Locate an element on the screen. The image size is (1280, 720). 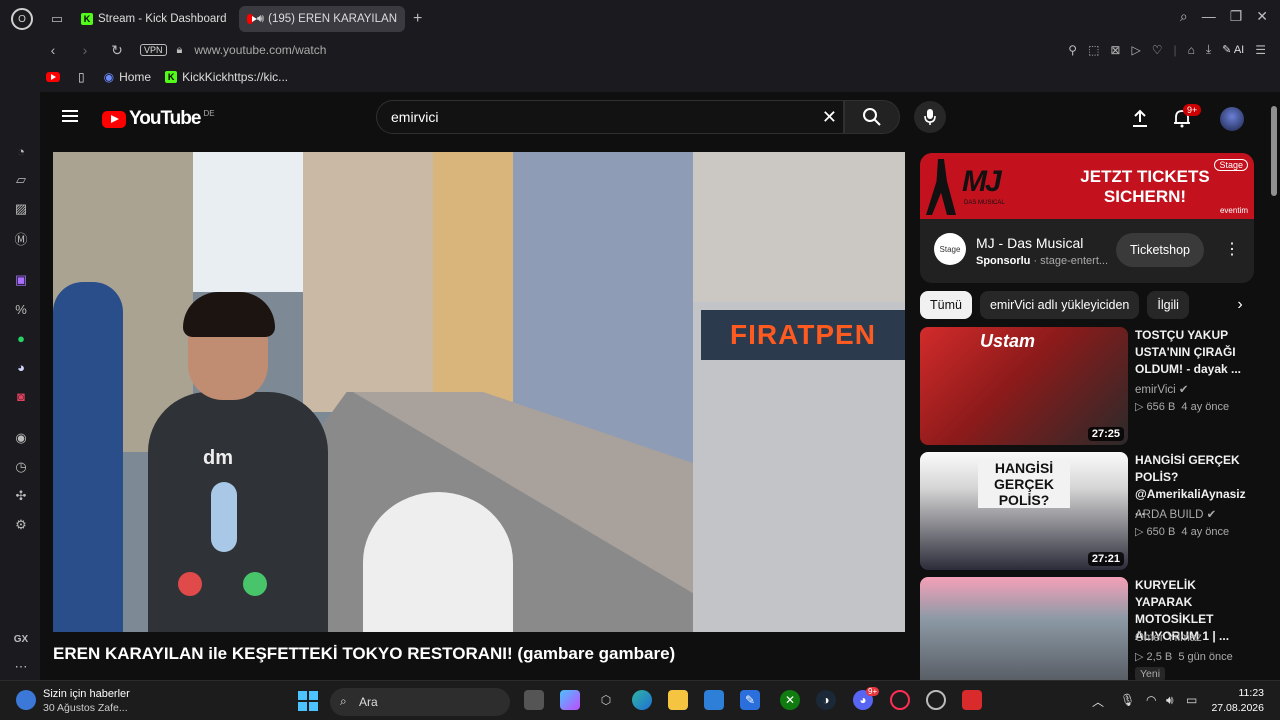
url-field: www.youtube.com/watch is located at coordinates (260, 50).